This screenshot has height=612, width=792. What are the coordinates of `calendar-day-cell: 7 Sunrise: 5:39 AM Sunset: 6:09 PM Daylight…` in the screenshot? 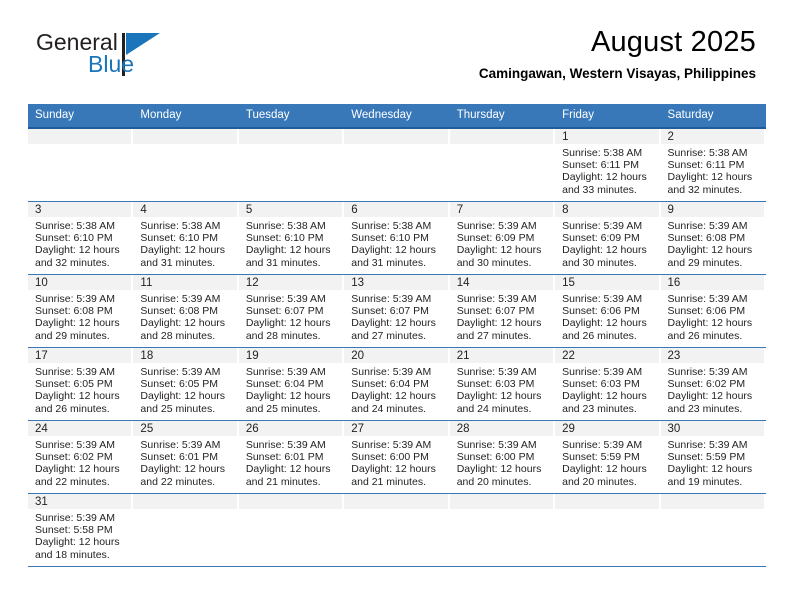 It's located at (502, 238).